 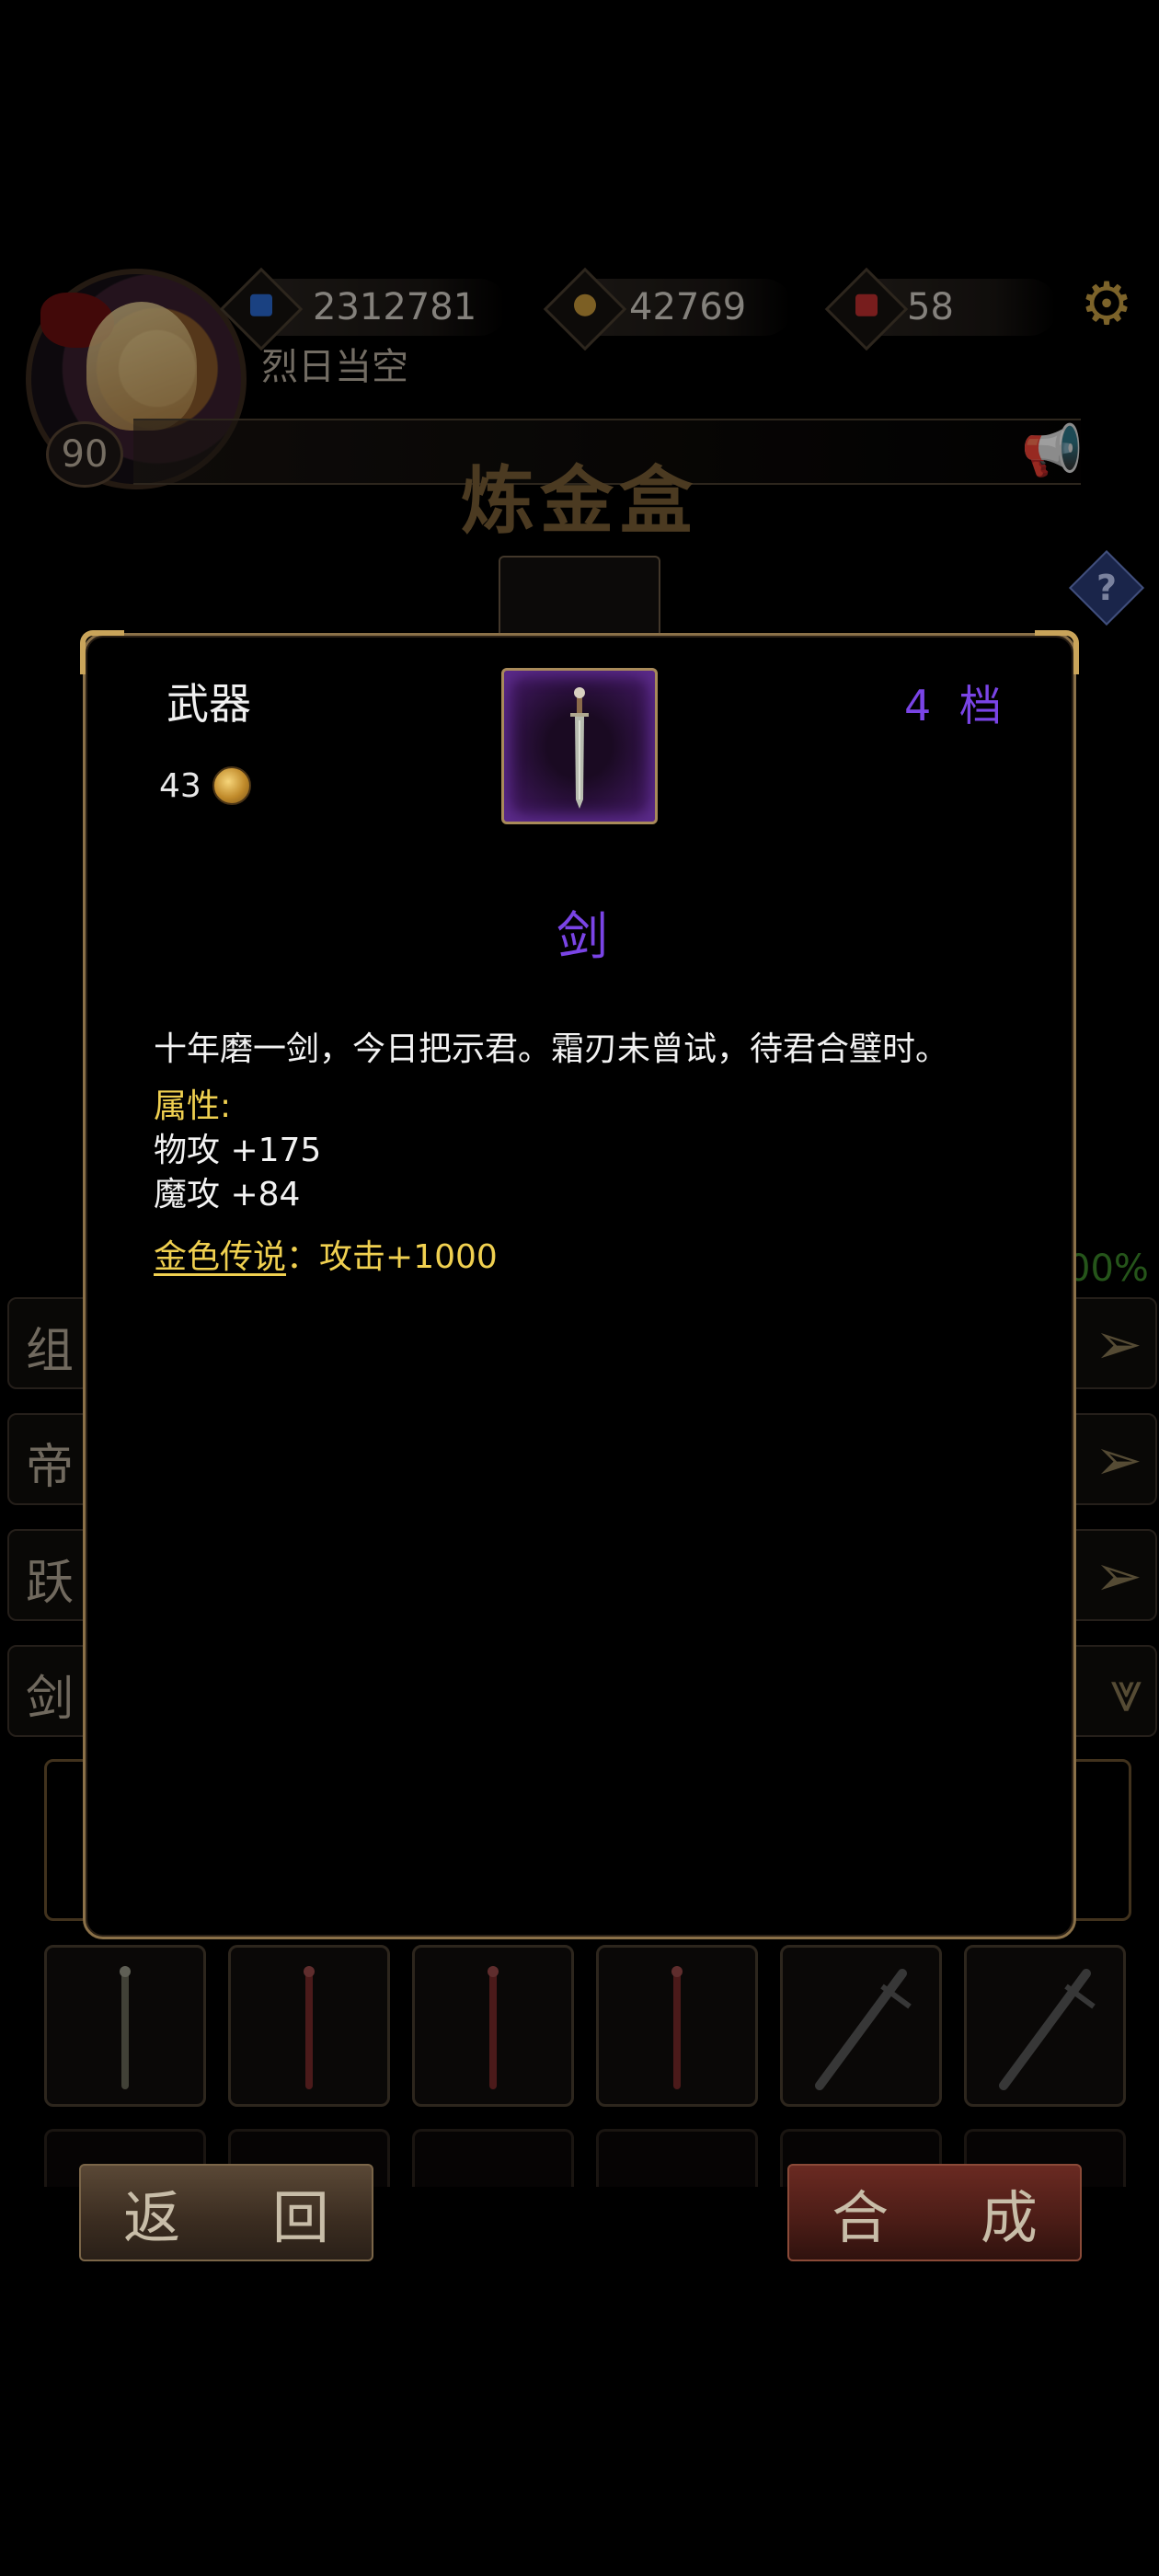 What do you see at coordinates (334, 367) in the screenshot?
I see `player-name: 烈日当空` at bounding box center [334, 367].